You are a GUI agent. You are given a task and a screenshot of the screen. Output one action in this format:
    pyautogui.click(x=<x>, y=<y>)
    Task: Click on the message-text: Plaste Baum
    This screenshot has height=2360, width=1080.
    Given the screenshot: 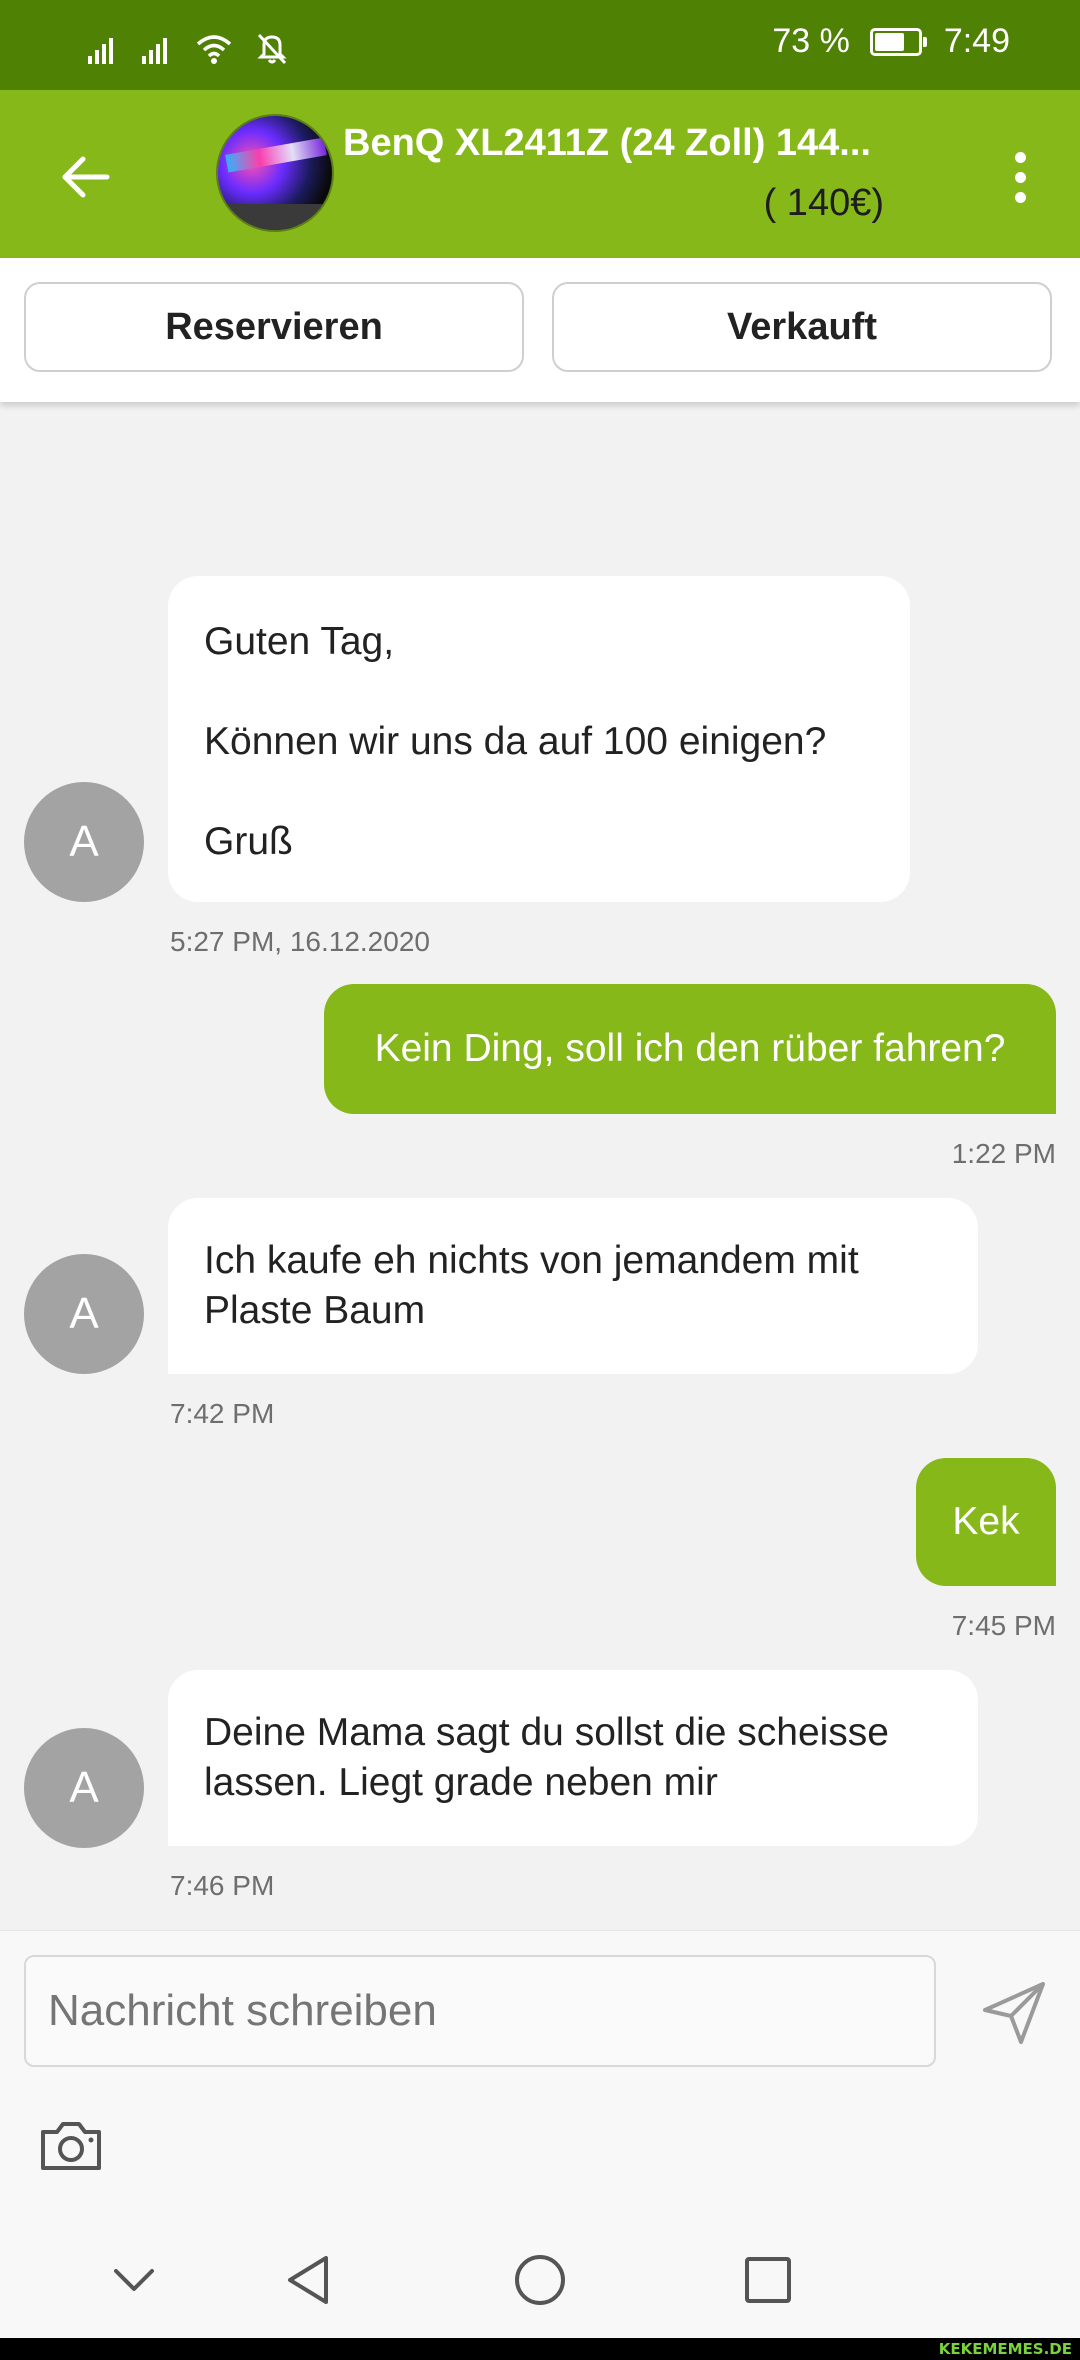 What is the action you would take?
    pyautogui.click(x=315, y=1310)
    